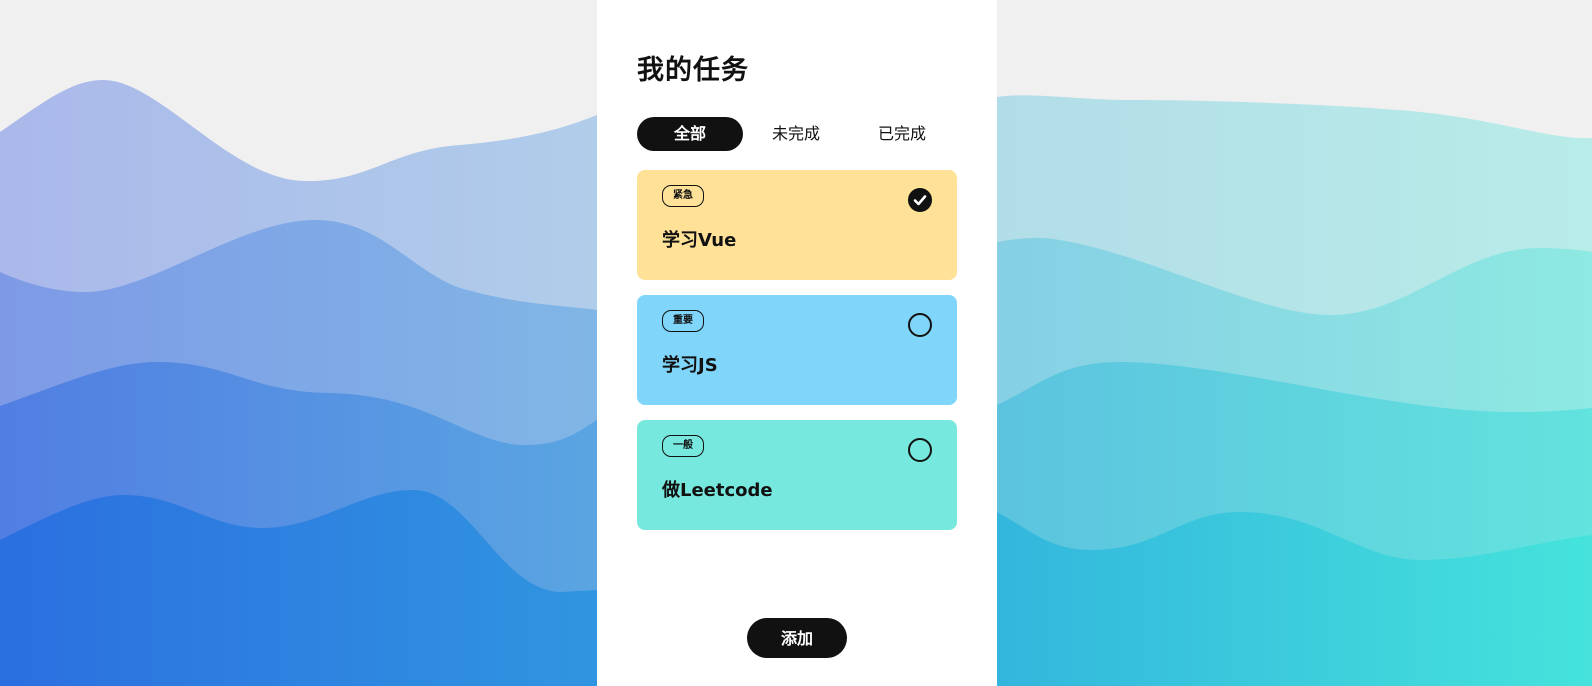 This screenshot has height=686, width=1592. I want to click on task-list: 紧急 学习Vue 重要 学习JS 一般 做Leetcode, so click(797, 357).